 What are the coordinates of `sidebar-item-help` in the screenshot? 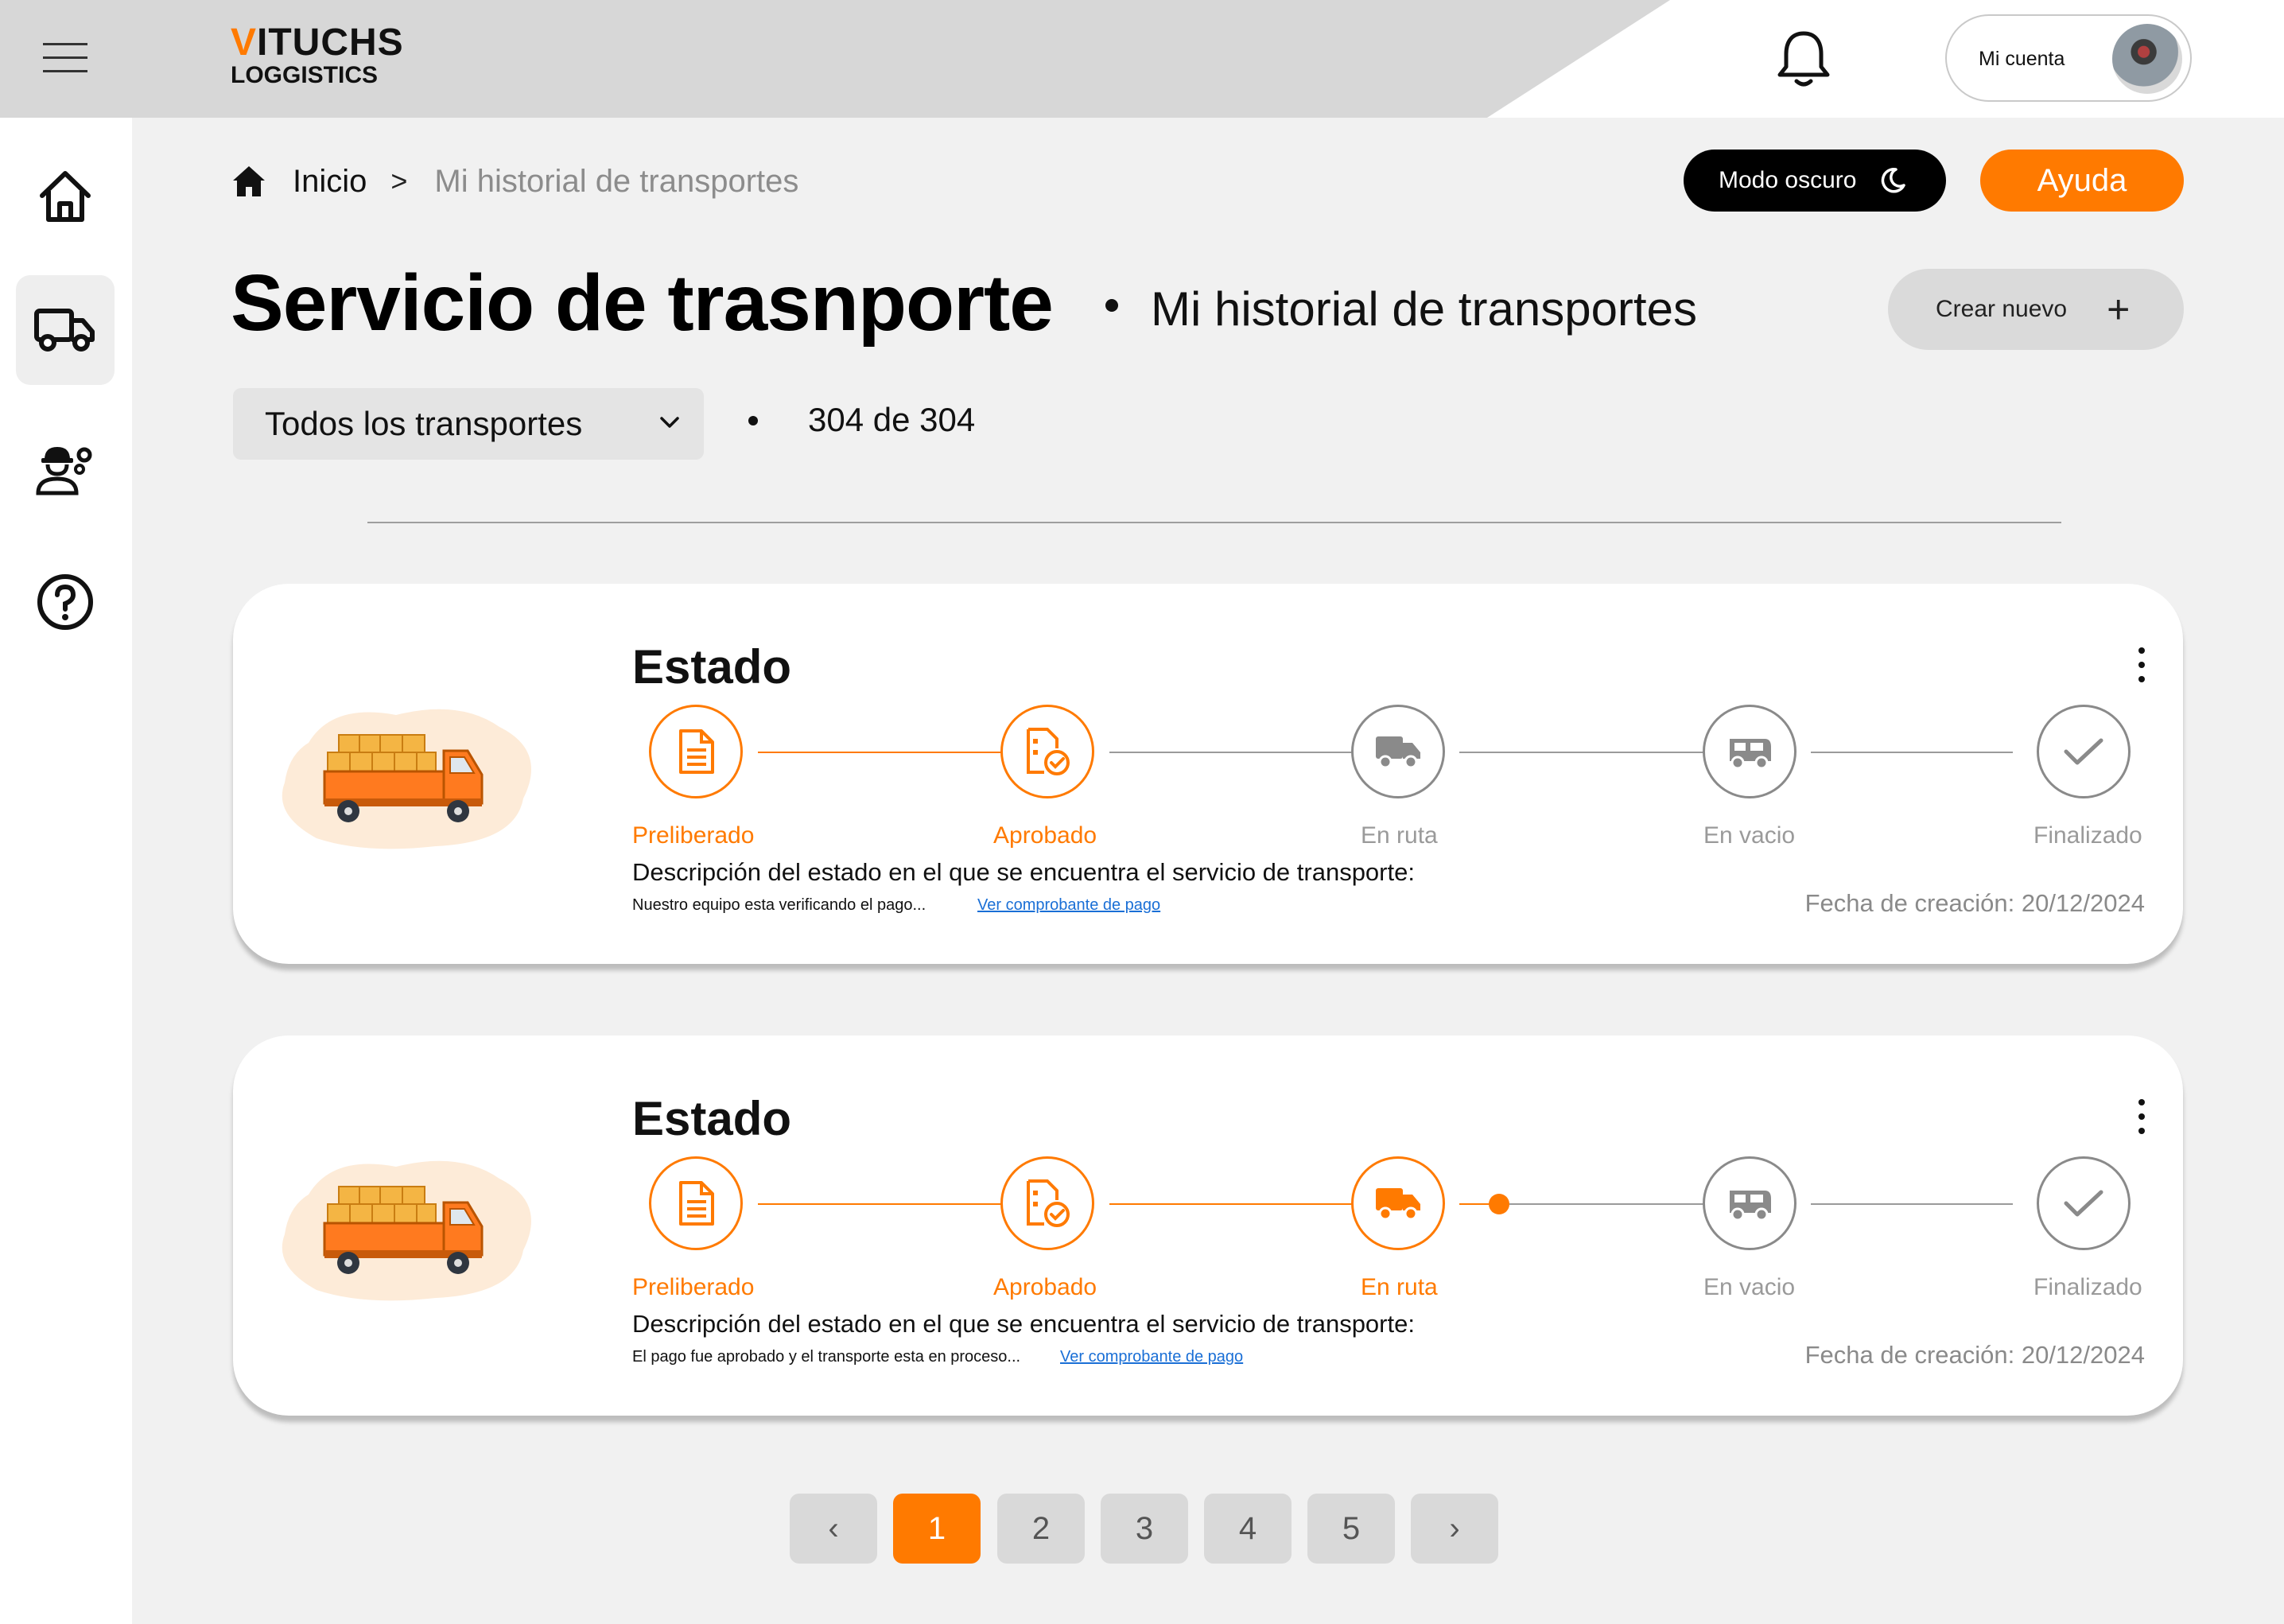 It's located at (65, 602).